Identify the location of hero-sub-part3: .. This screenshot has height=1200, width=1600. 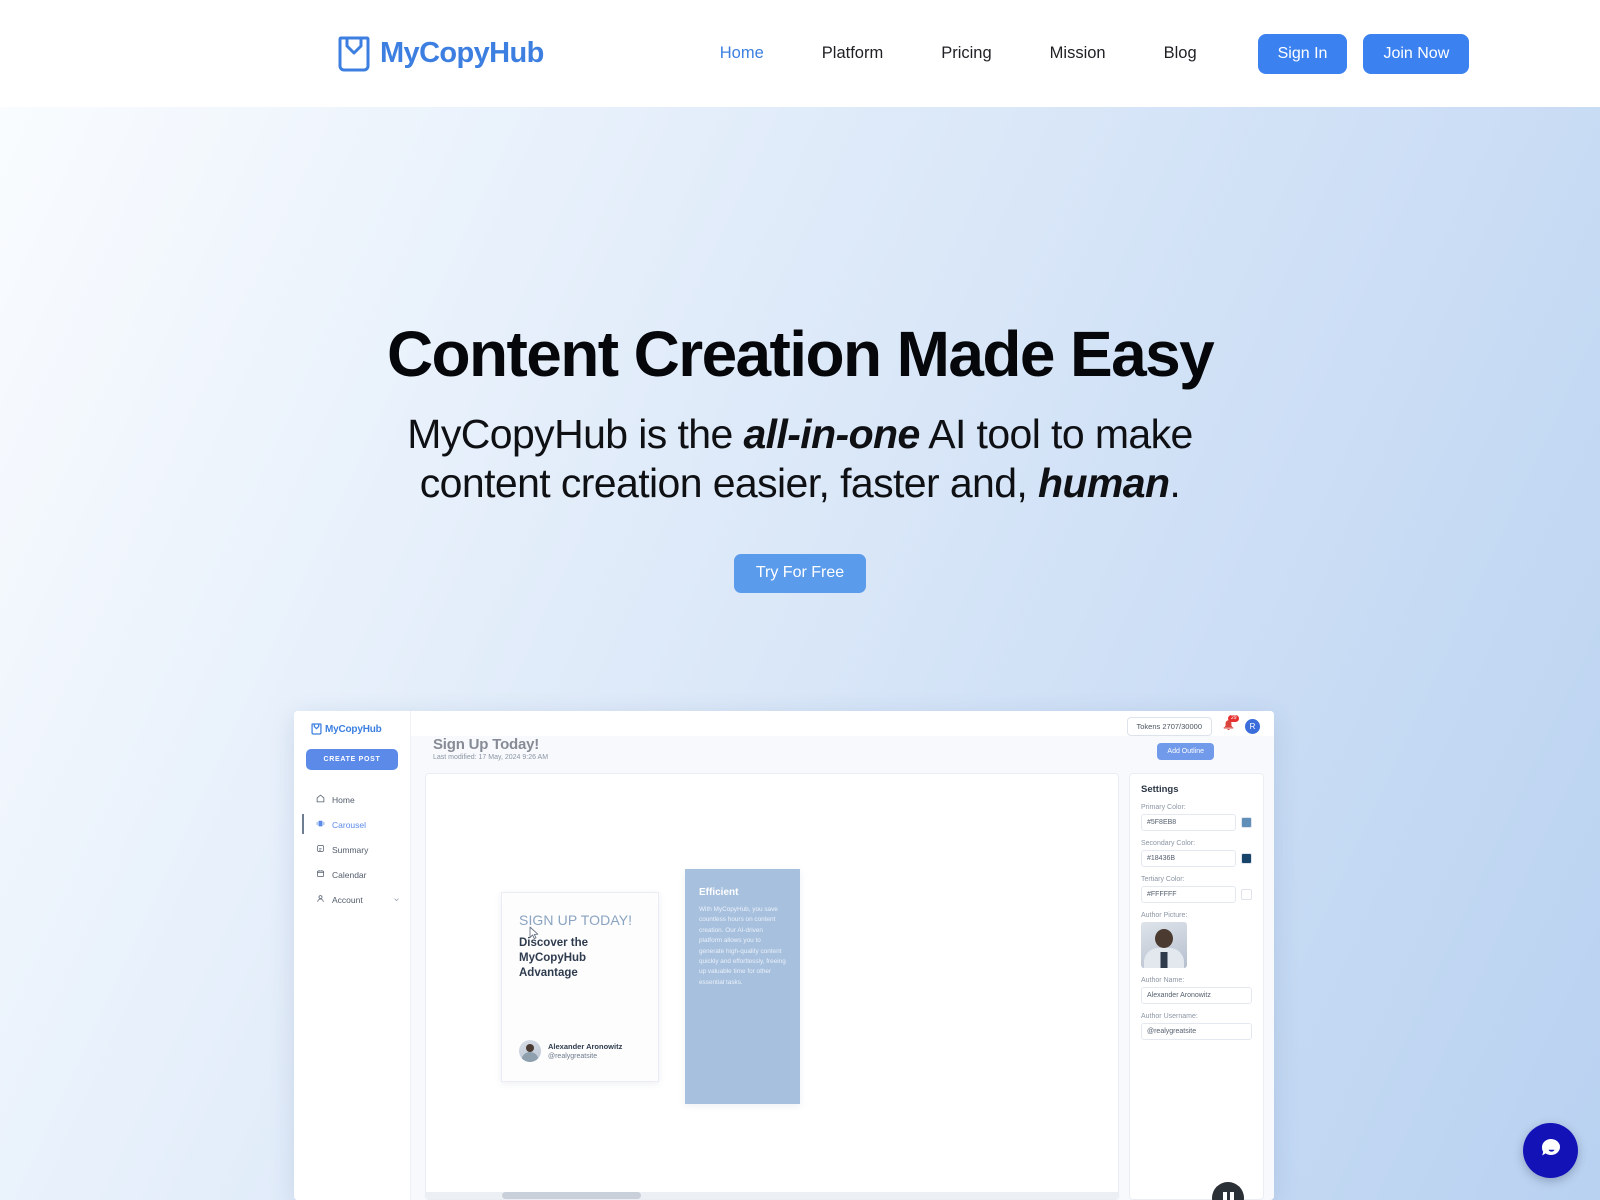
(1175, 482).